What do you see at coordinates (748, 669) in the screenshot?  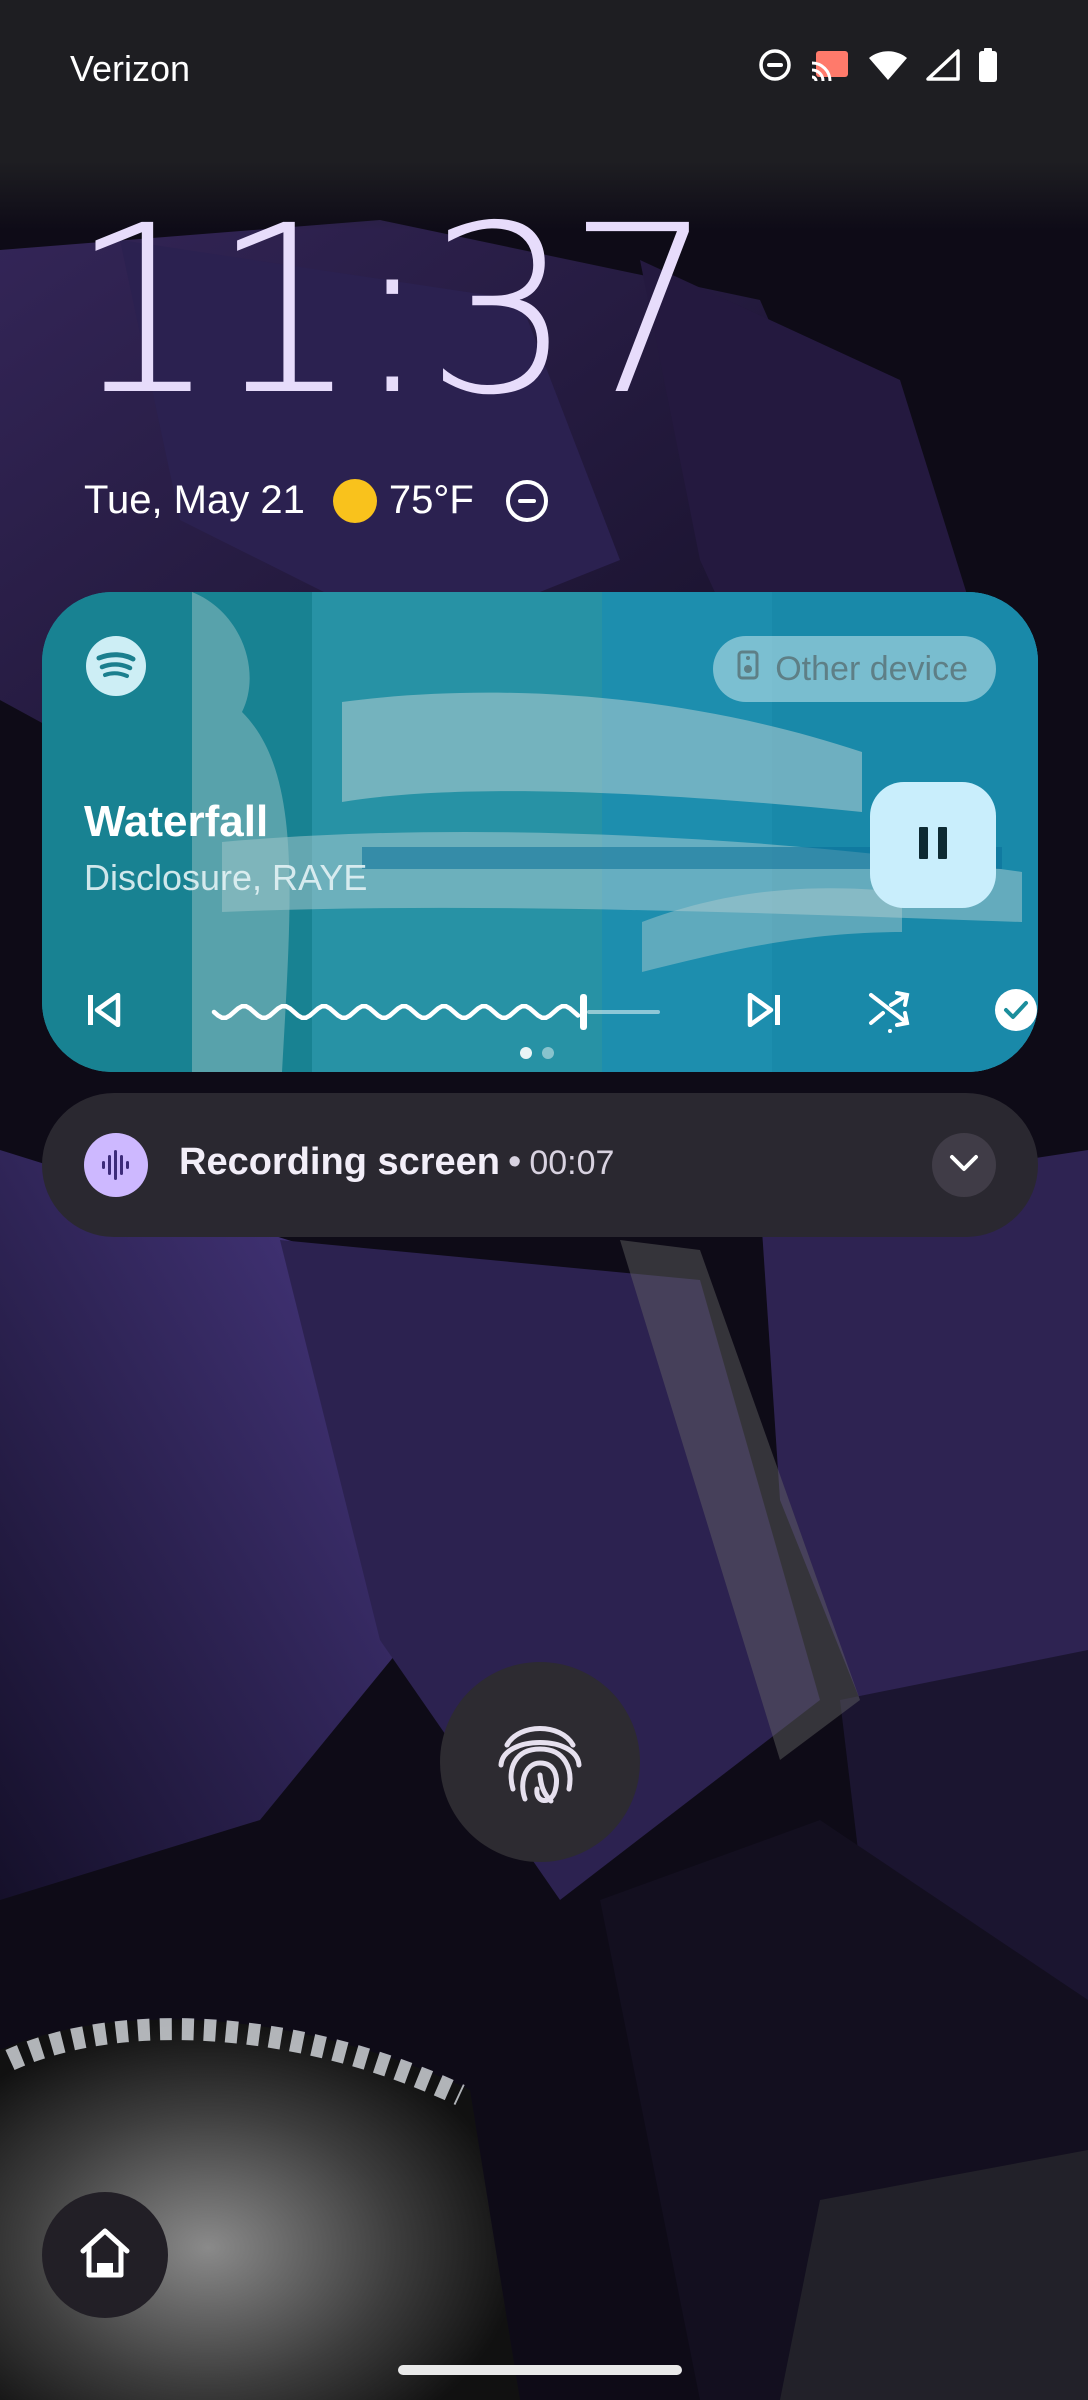 I see `speaker-icon` at bounding box center [748, 669].